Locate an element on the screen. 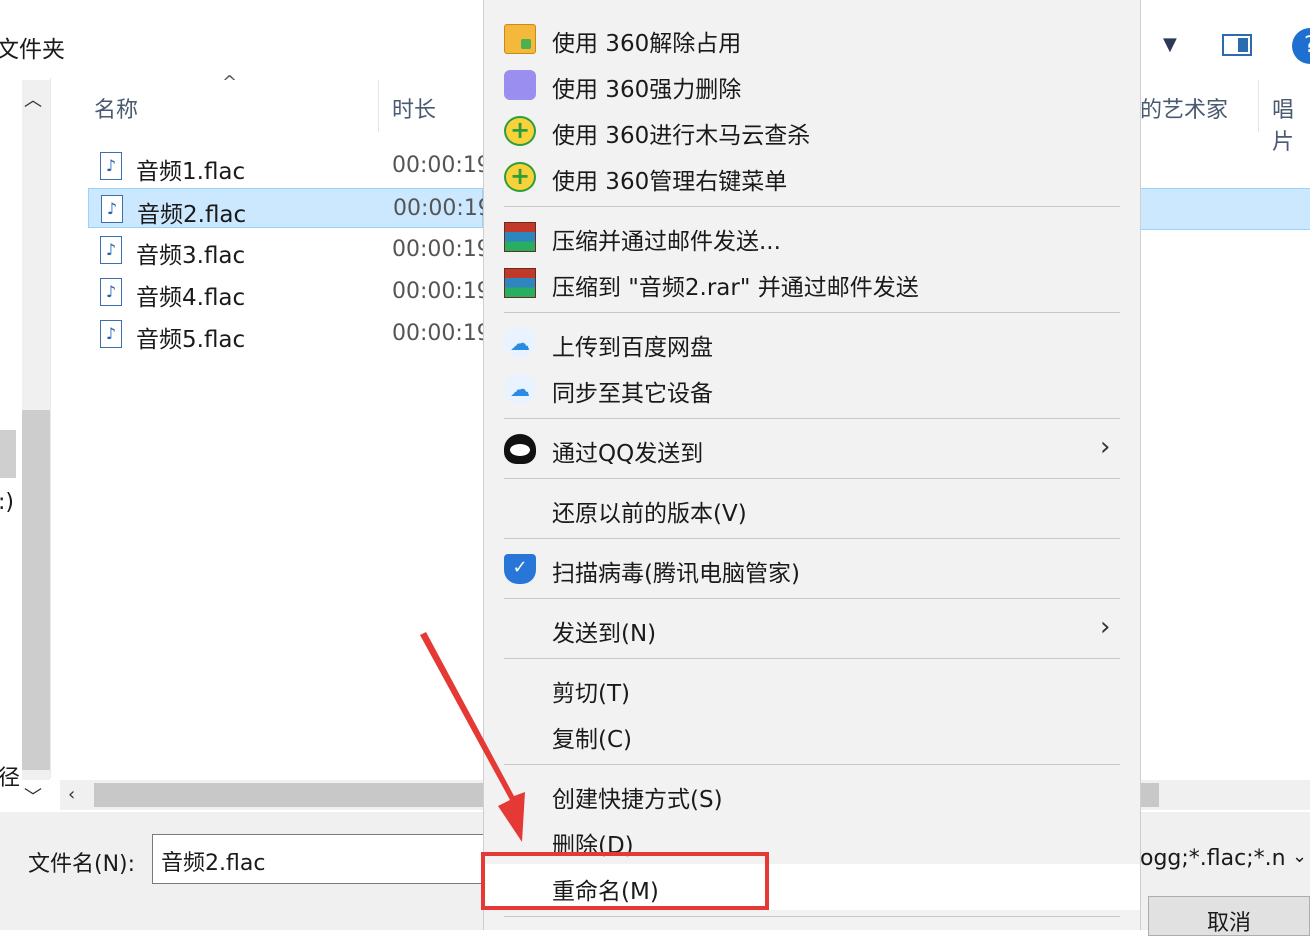 This screenshot has width=1310, height=937. filename-label: 文件名(N): is located at coordinates (82, 864).